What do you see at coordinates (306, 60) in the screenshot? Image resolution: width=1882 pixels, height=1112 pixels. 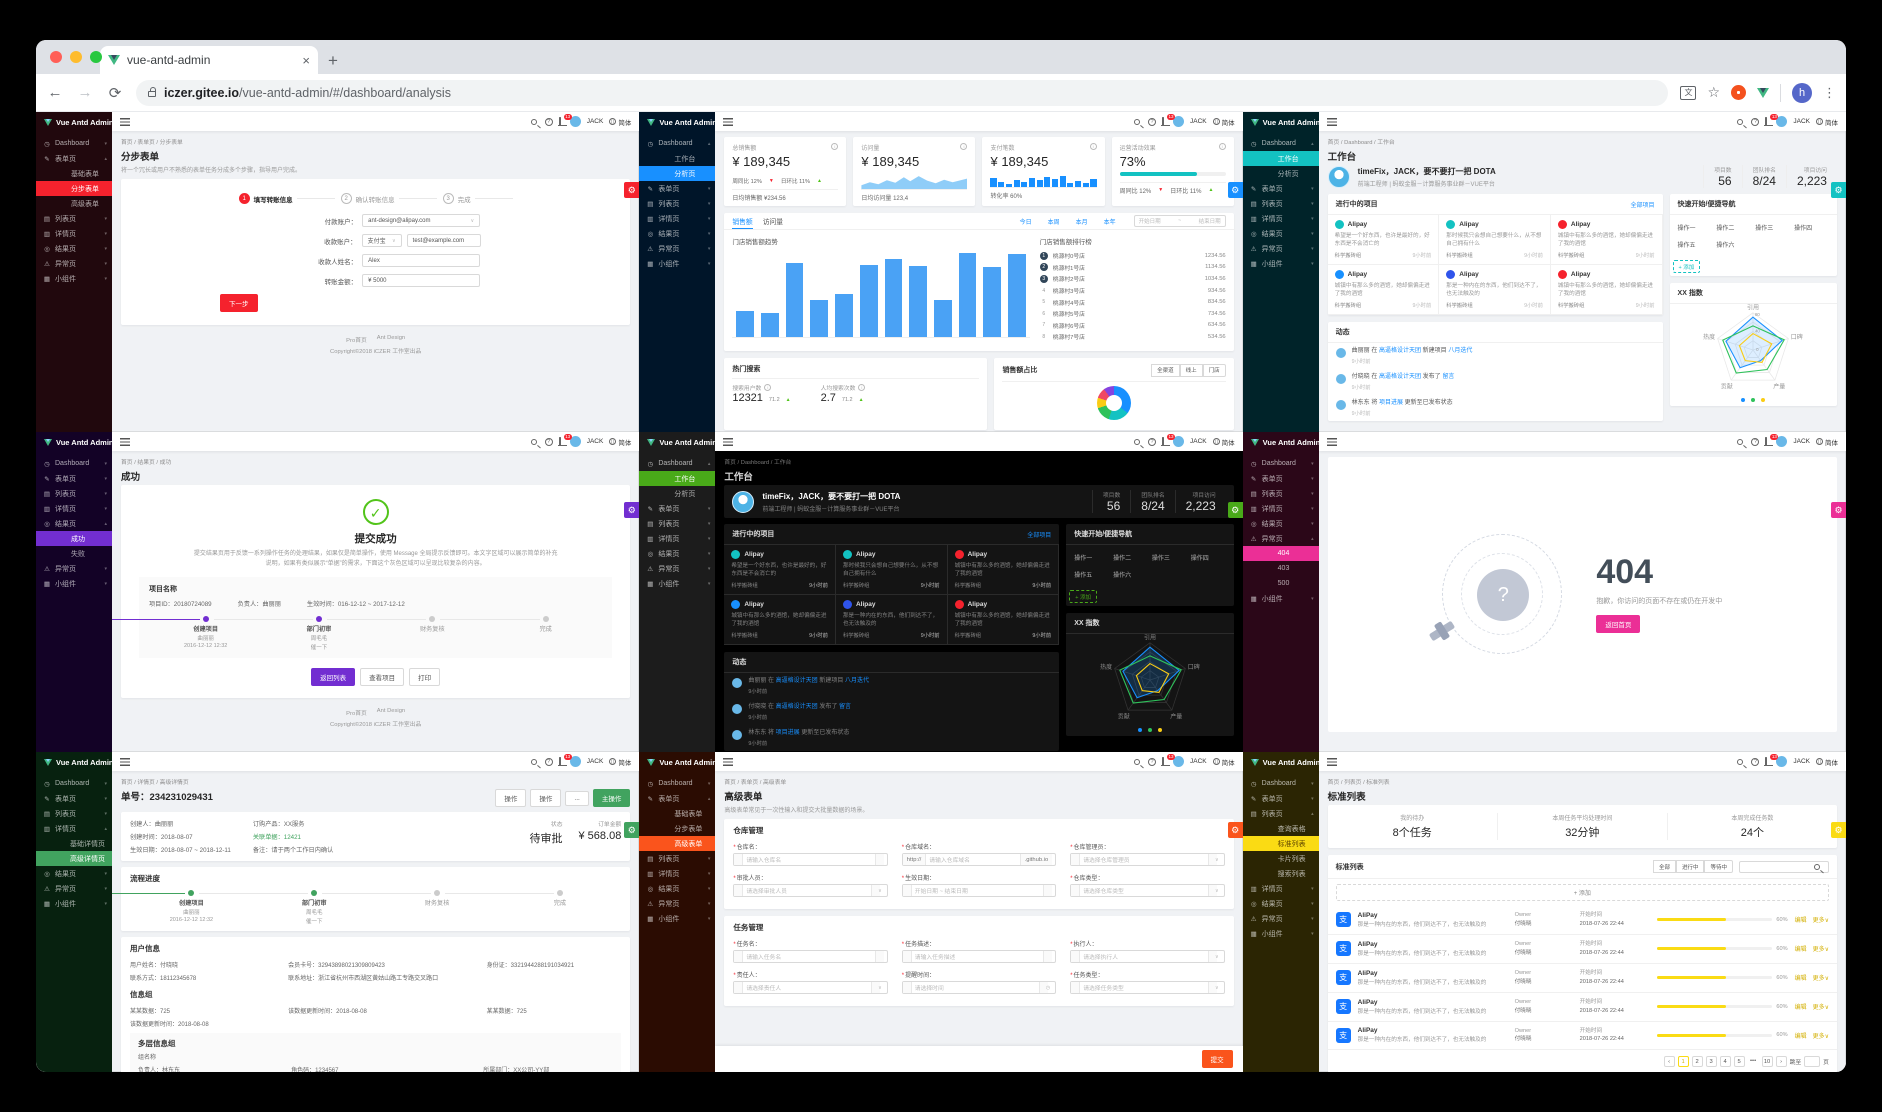 I see `close-tab-icon: ×` at bounding box center [306, 60].